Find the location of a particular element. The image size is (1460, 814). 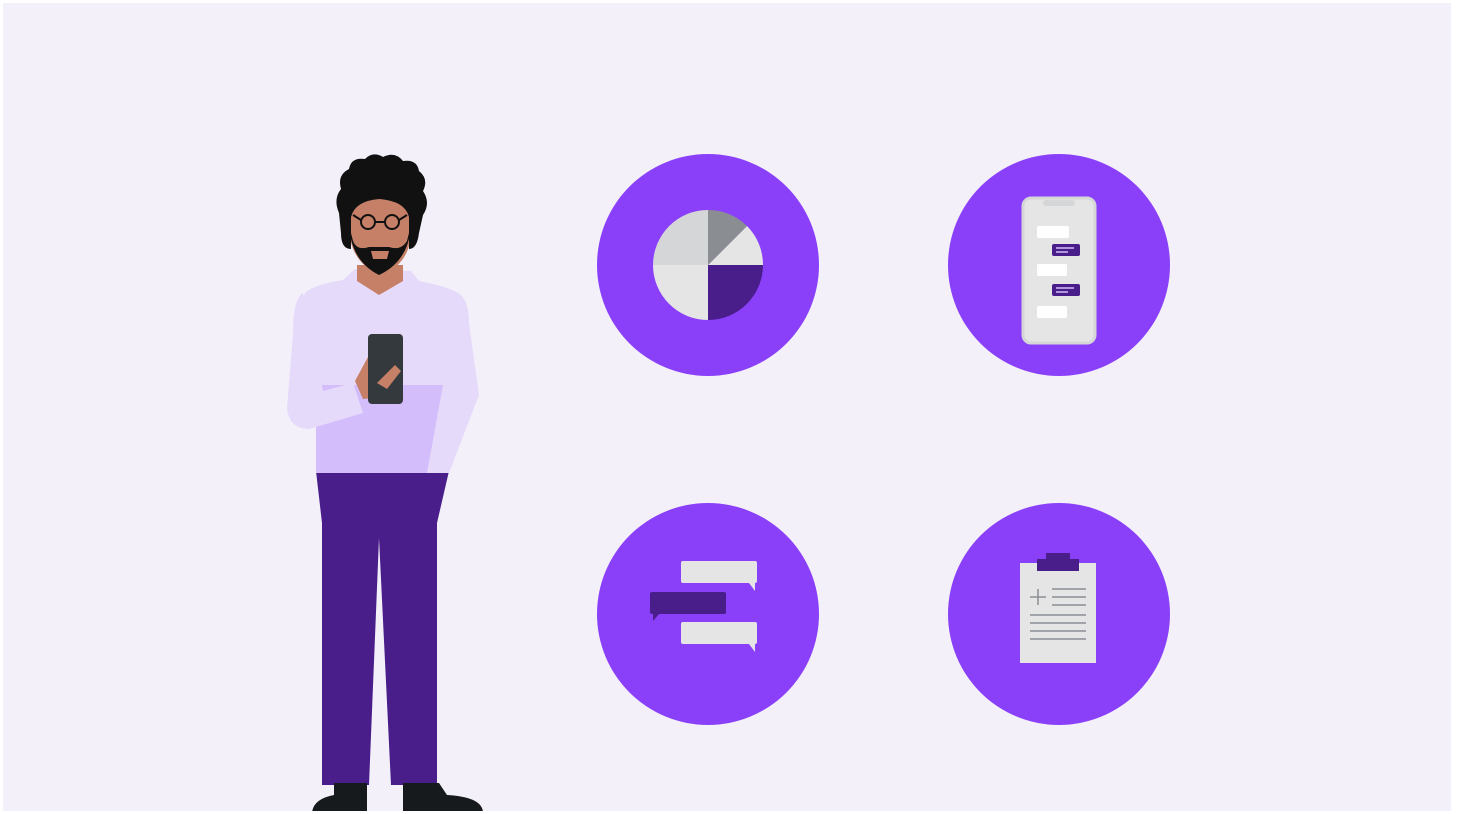

left-shoe is located at coordinates (339, 797).